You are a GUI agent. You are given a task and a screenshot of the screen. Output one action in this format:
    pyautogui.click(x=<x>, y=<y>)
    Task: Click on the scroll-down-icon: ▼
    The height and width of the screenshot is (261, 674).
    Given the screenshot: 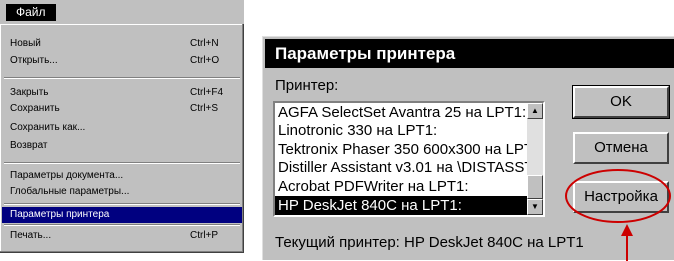 What is the action you would take?
    pyautogui.click(x=535, y=207)
    